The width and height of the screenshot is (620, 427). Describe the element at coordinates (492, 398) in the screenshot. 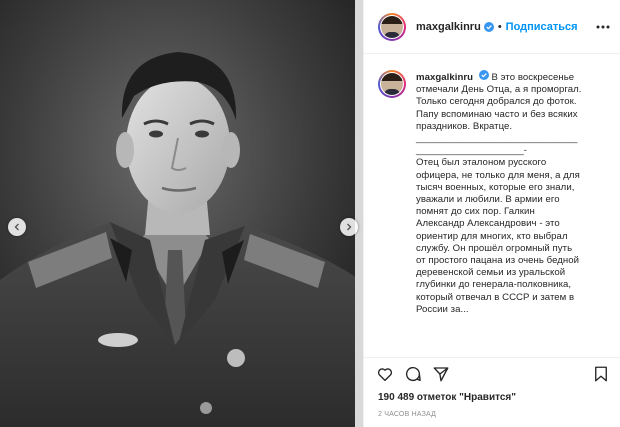

I see `likes-count: 190 489 отметок "Нравится"` at that location.